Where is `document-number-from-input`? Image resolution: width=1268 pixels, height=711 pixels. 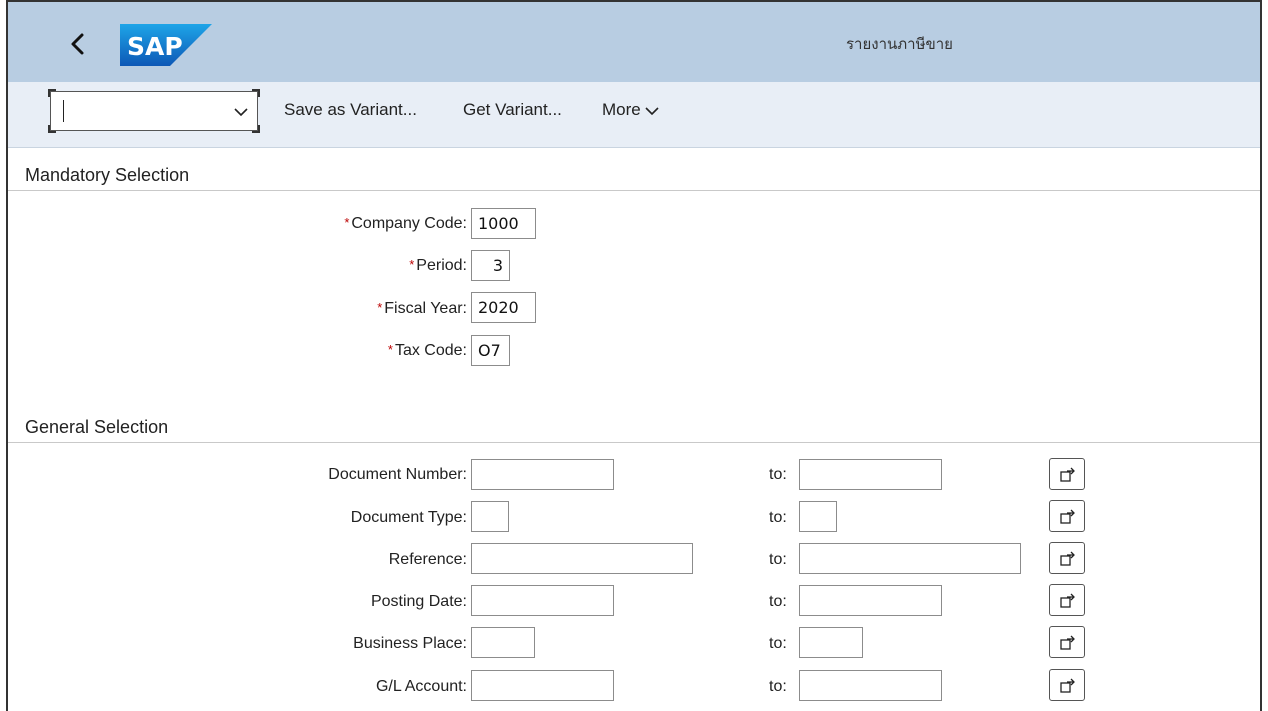 document-number-from-input is located at coordinates (542, 474).